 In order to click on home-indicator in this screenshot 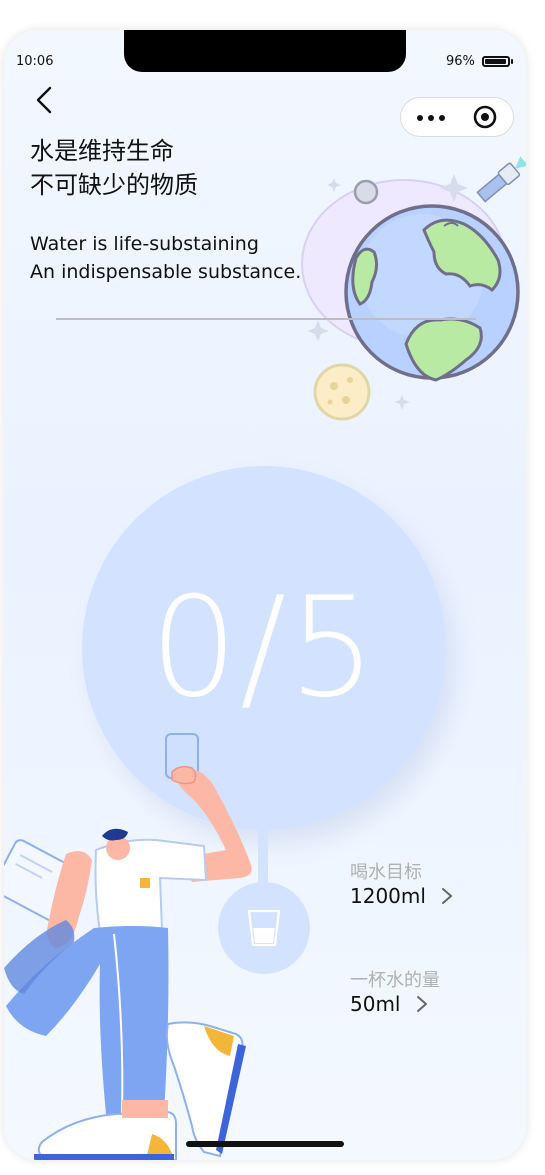, I will do `click(265, 1144)`.